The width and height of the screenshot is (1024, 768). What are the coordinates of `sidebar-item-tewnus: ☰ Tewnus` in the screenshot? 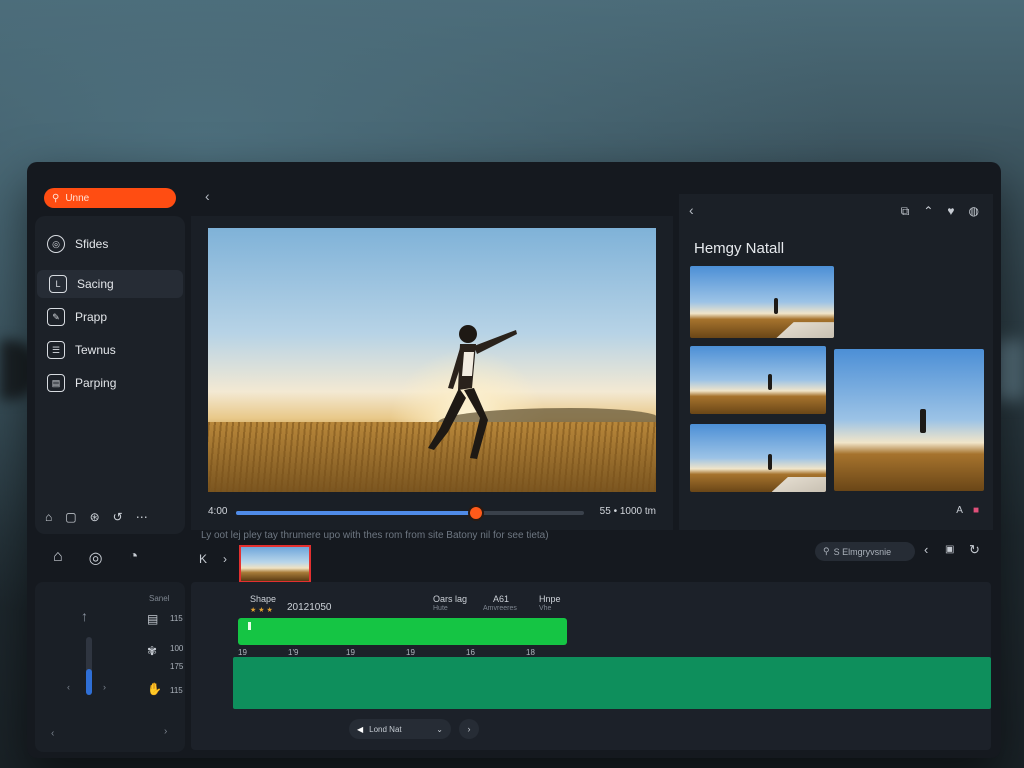 It's located at (110, 350).